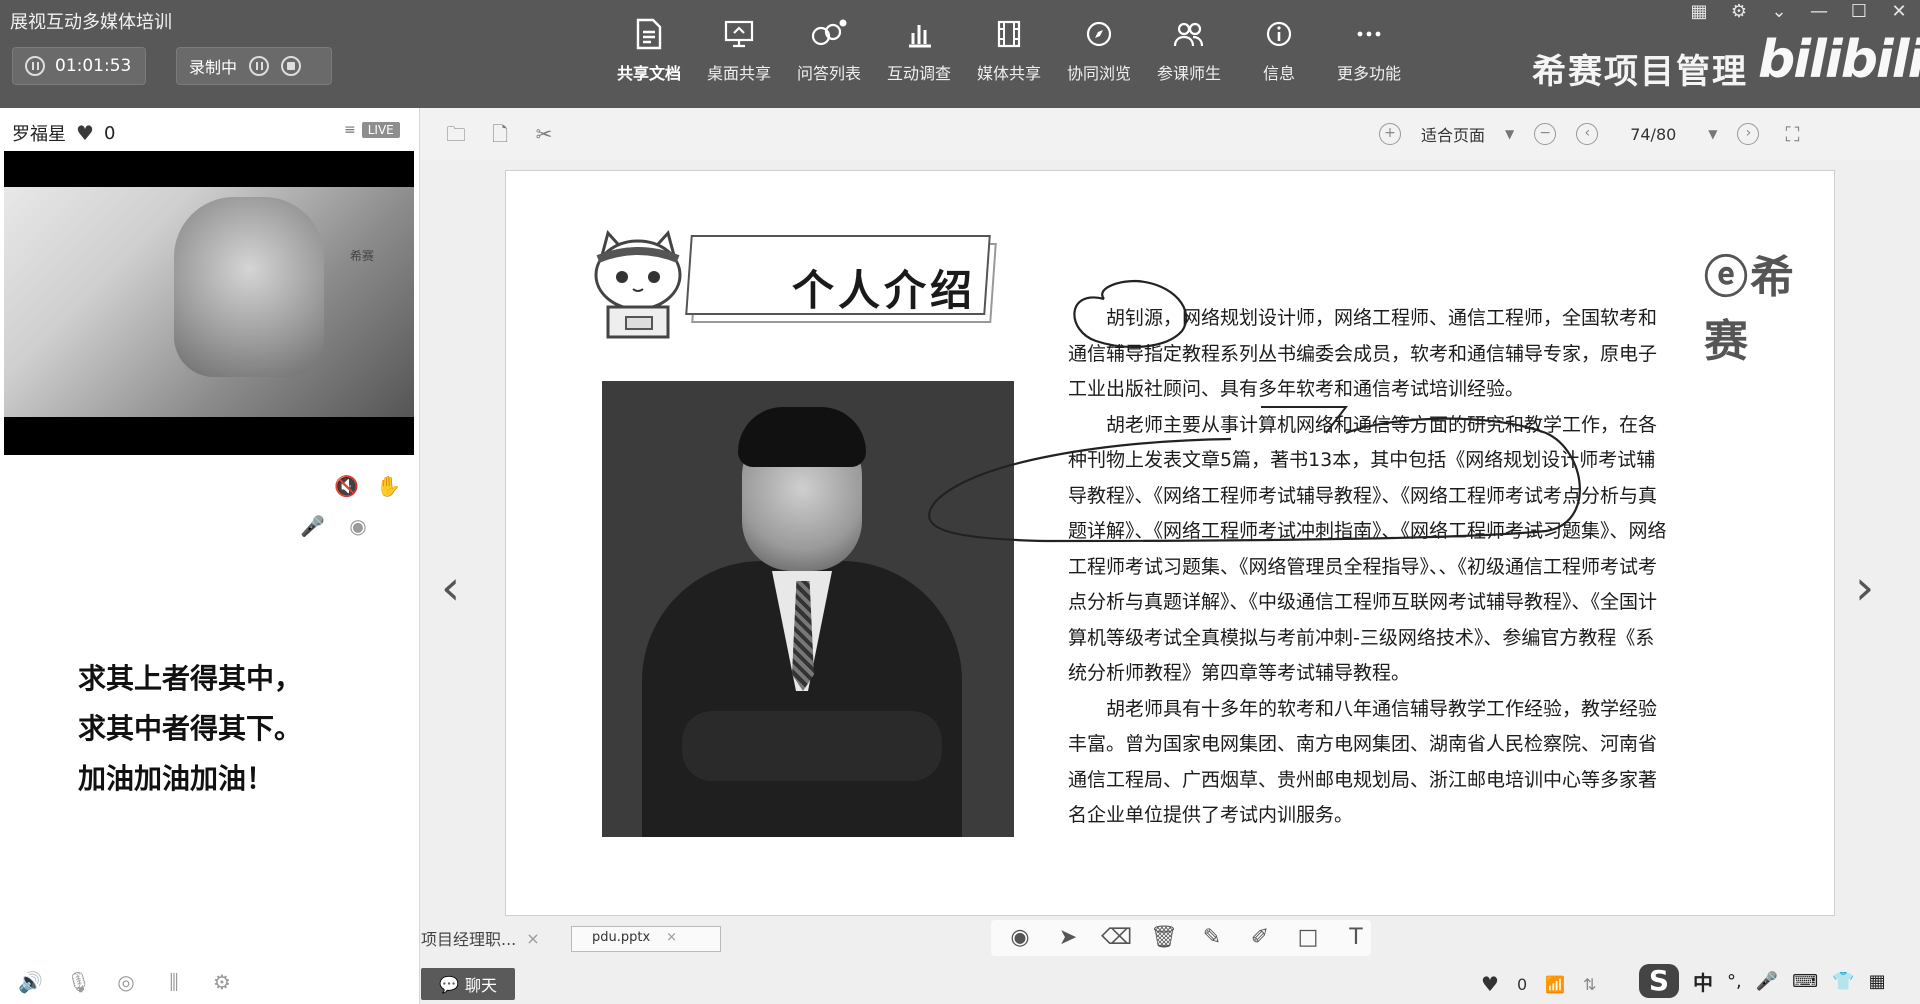 This screenshot has width=1920, height=1004. Describe the element at coordinates (1538, 984) in the screenshot. I see `status-indicators: ♥ 0 📶 ⇅` at that location.